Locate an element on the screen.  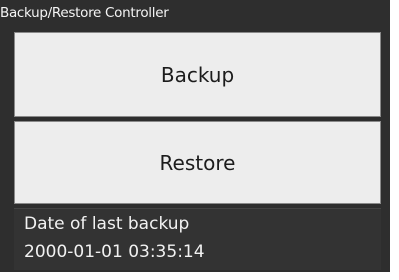
window-title: Backup/Restore Controller is located at coordinates (84, 13).